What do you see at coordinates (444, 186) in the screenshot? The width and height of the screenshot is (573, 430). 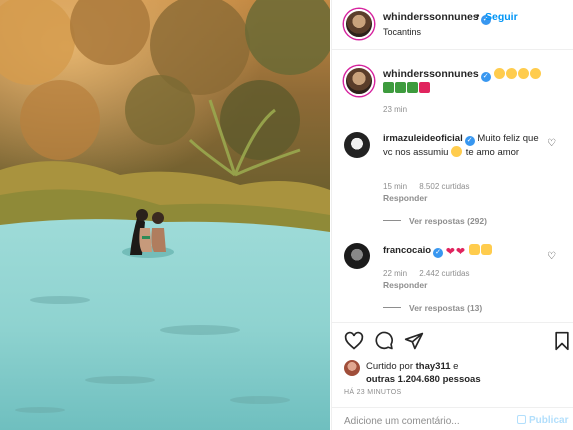 I see `comment-likes-count: 8.502 curtidas` at bounding box center [444, 186].